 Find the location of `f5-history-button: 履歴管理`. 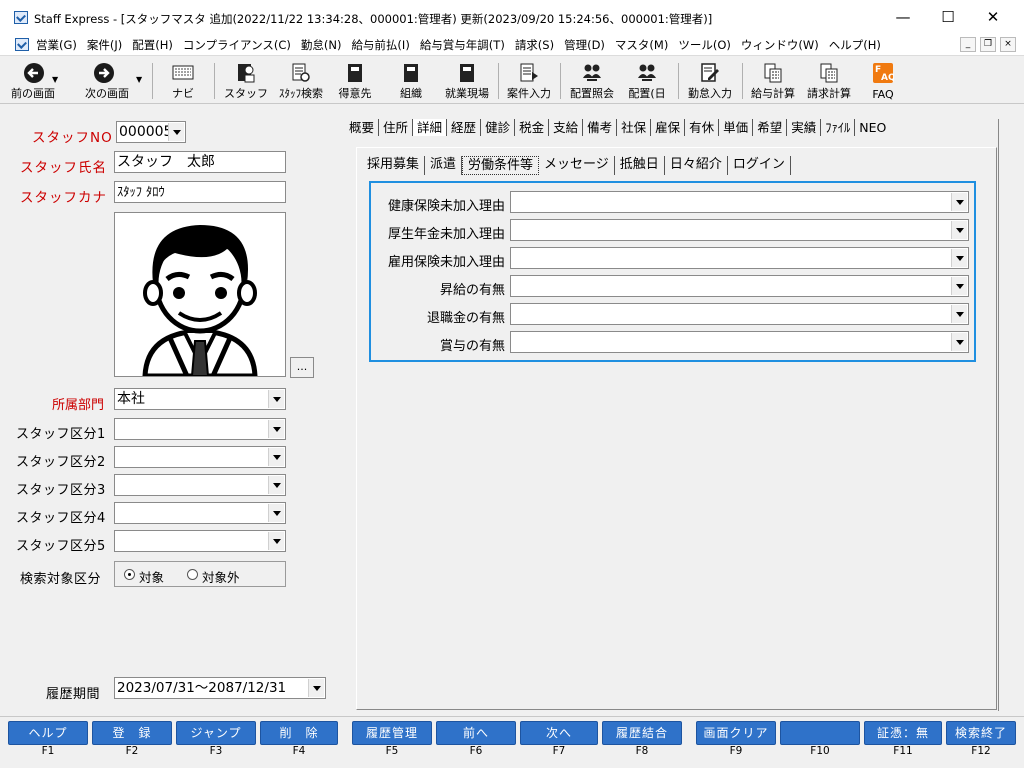

f5-history-button: 履歴管理 is located at coordinates (392, 733).